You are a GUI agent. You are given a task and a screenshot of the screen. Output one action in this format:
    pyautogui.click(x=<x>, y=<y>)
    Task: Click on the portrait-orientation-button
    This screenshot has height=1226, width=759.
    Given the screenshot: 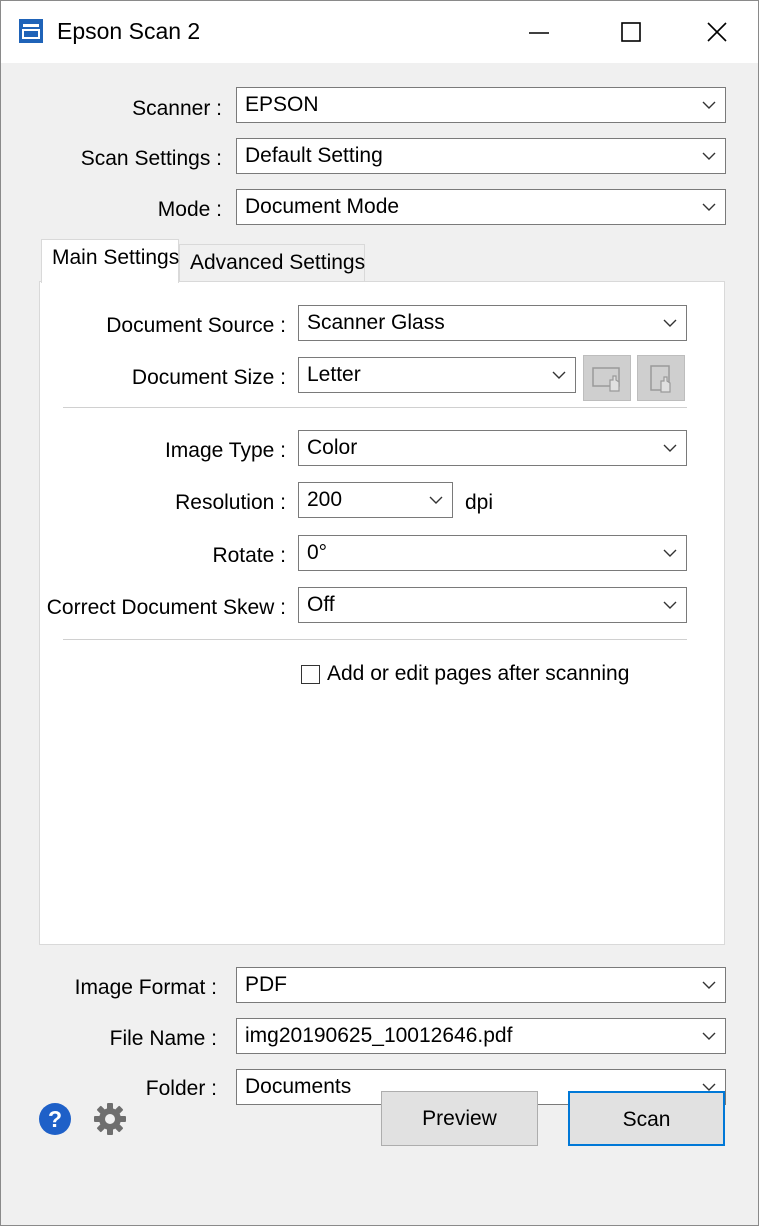 What is the action you would take?
    pyautogui.click(x=661, y=378)
    